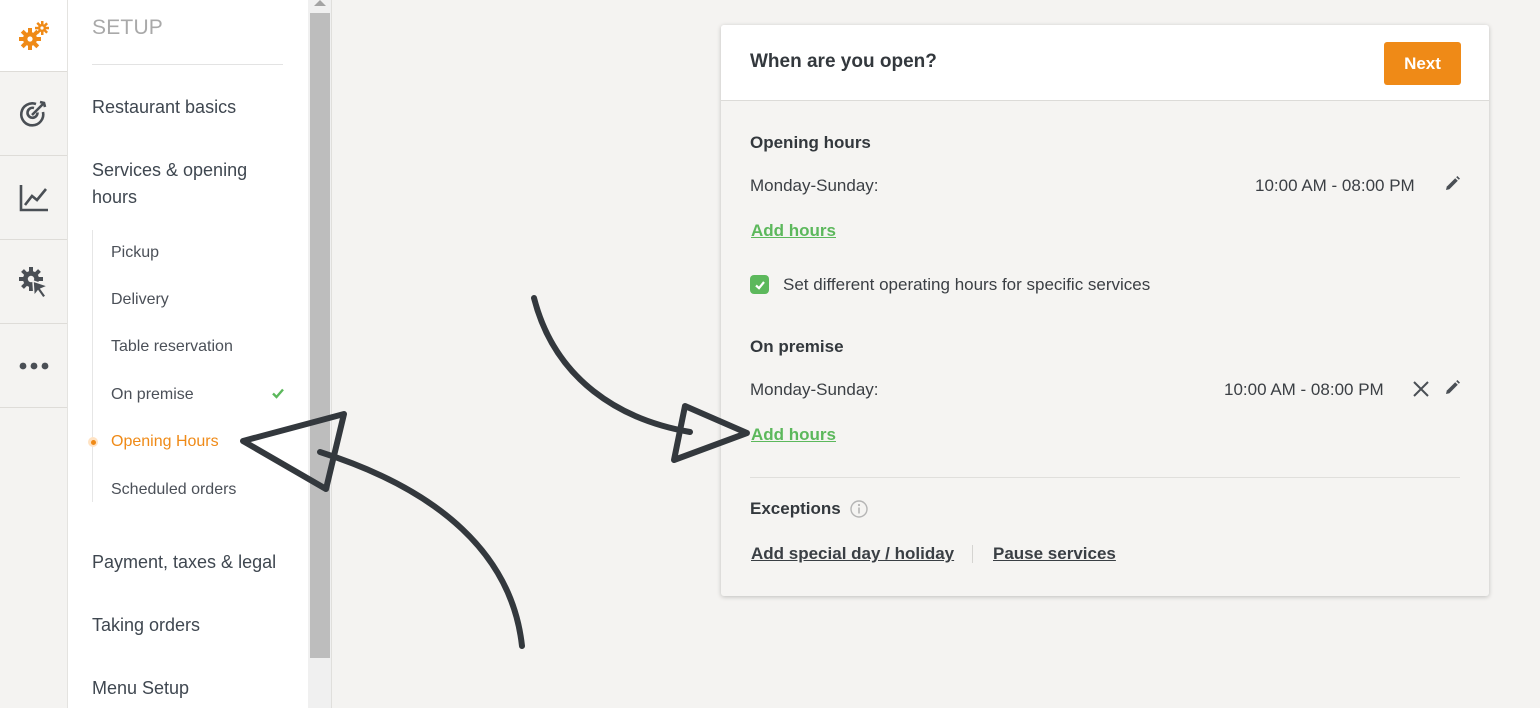  I want to click on exceptions-title: Exceptions, so click(795, 508).